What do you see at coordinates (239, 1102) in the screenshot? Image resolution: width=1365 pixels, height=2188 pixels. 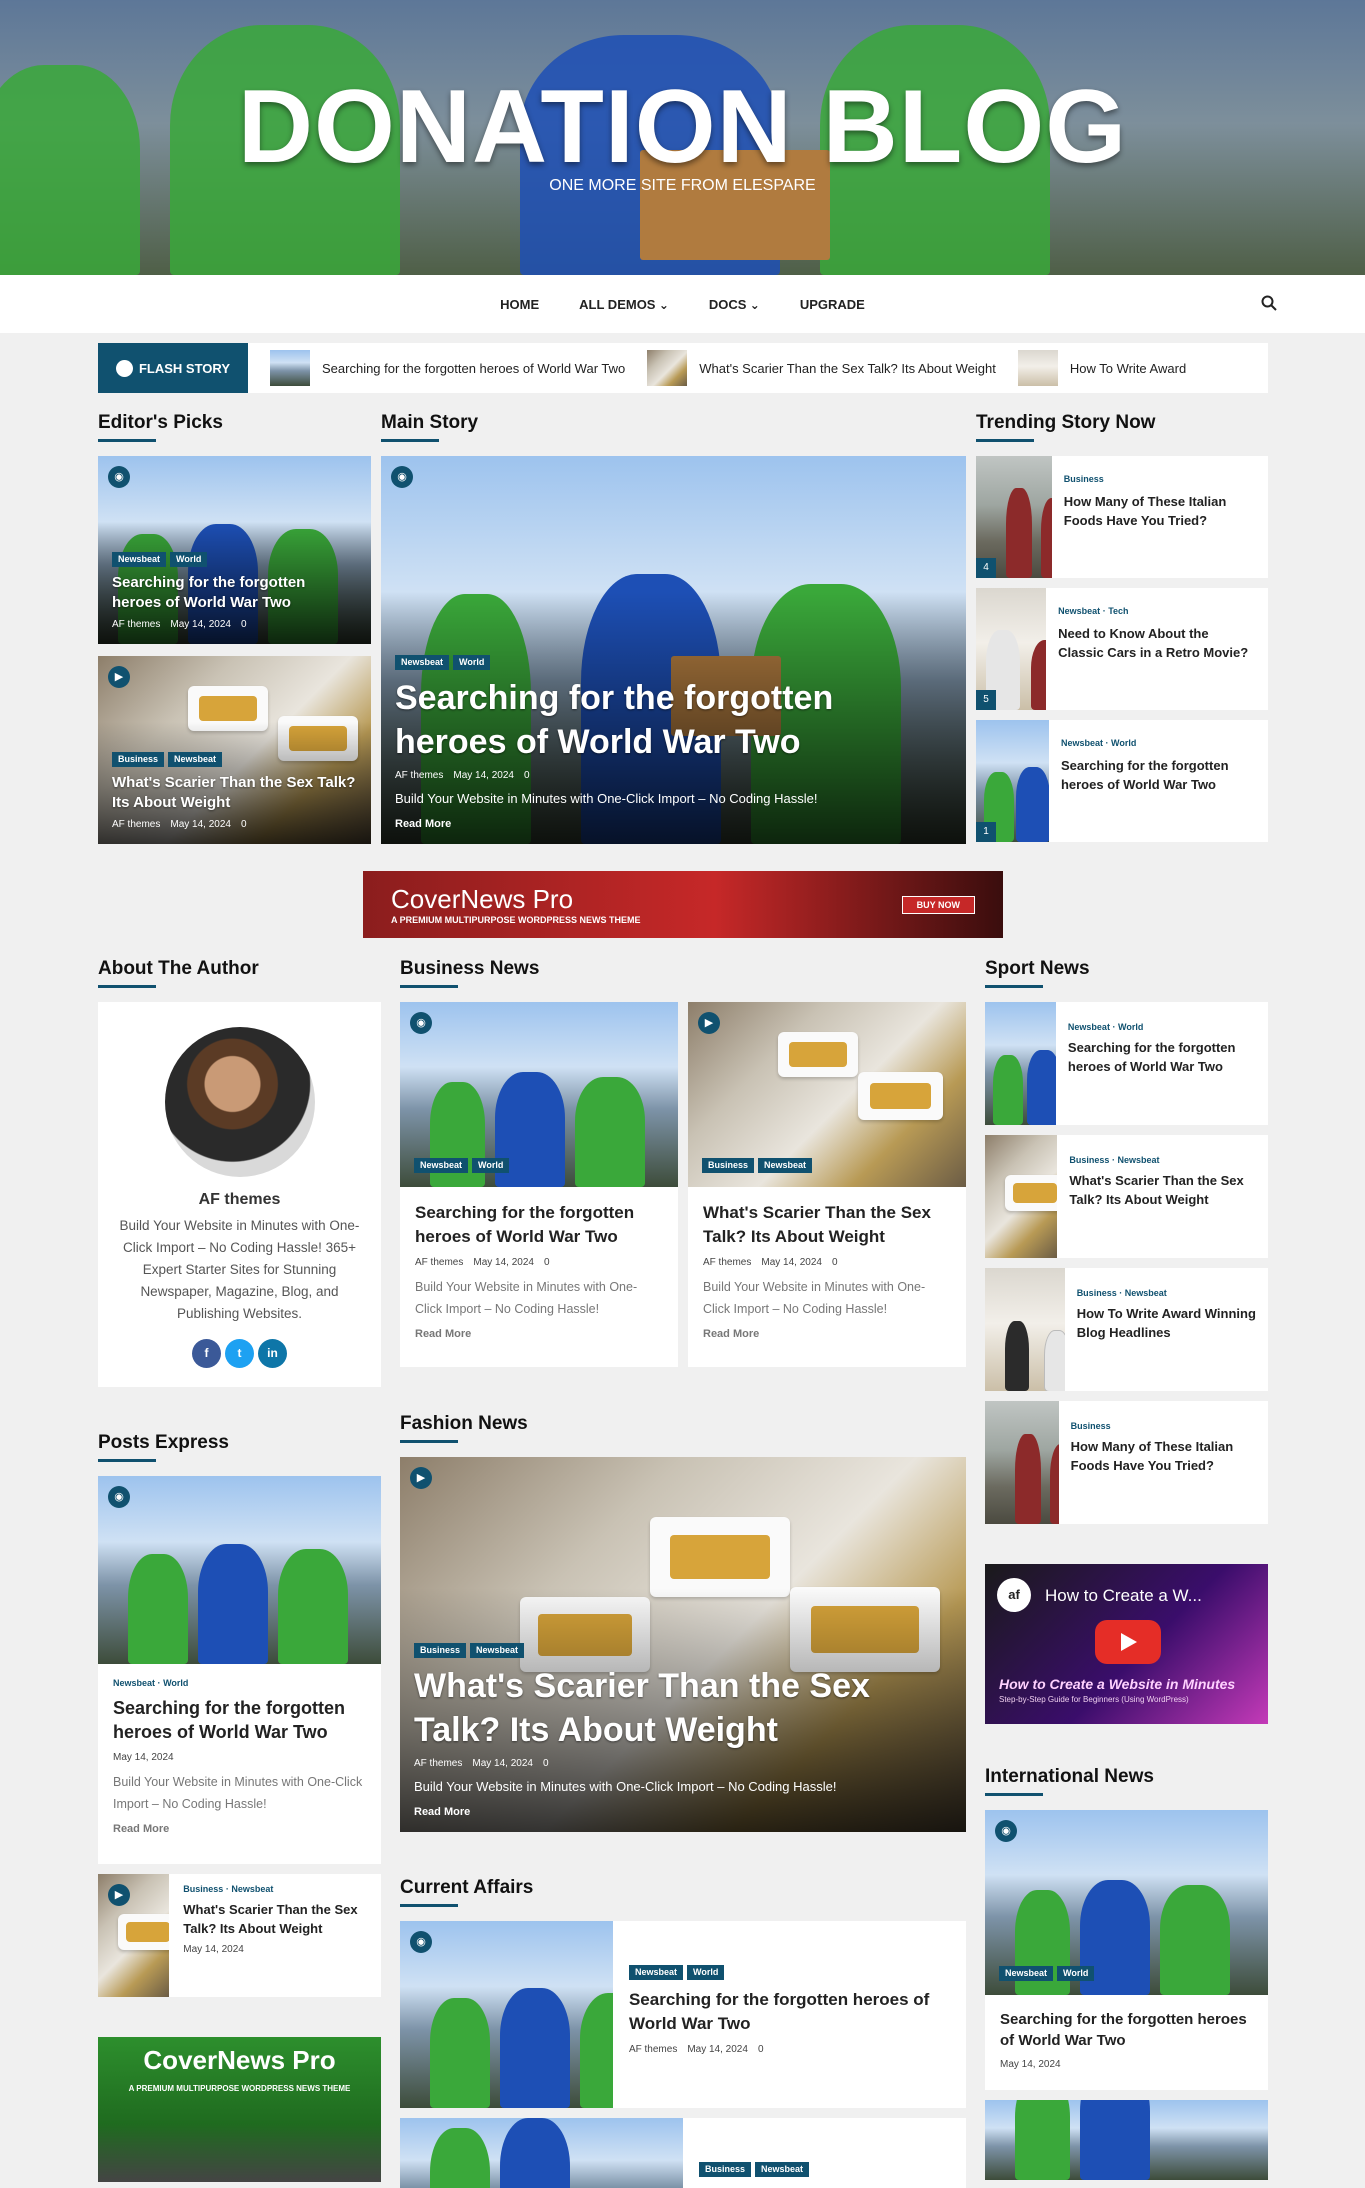 I see `avatar` at bounding box center [239, 1102].